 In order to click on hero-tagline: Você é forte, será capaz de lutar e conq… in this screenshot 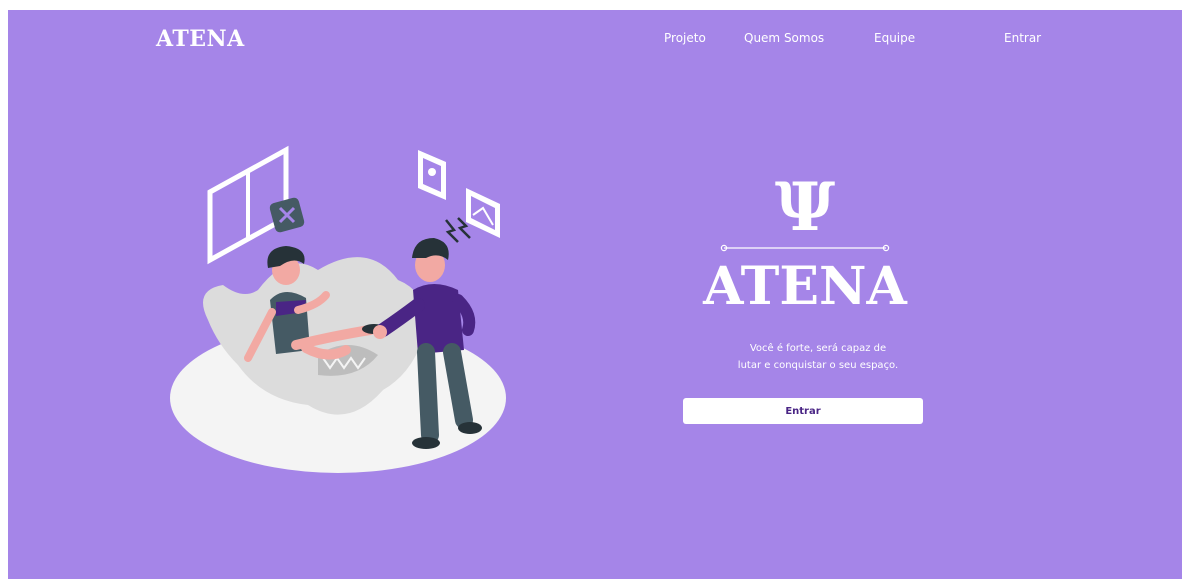, I will do `click(818, 357)`.